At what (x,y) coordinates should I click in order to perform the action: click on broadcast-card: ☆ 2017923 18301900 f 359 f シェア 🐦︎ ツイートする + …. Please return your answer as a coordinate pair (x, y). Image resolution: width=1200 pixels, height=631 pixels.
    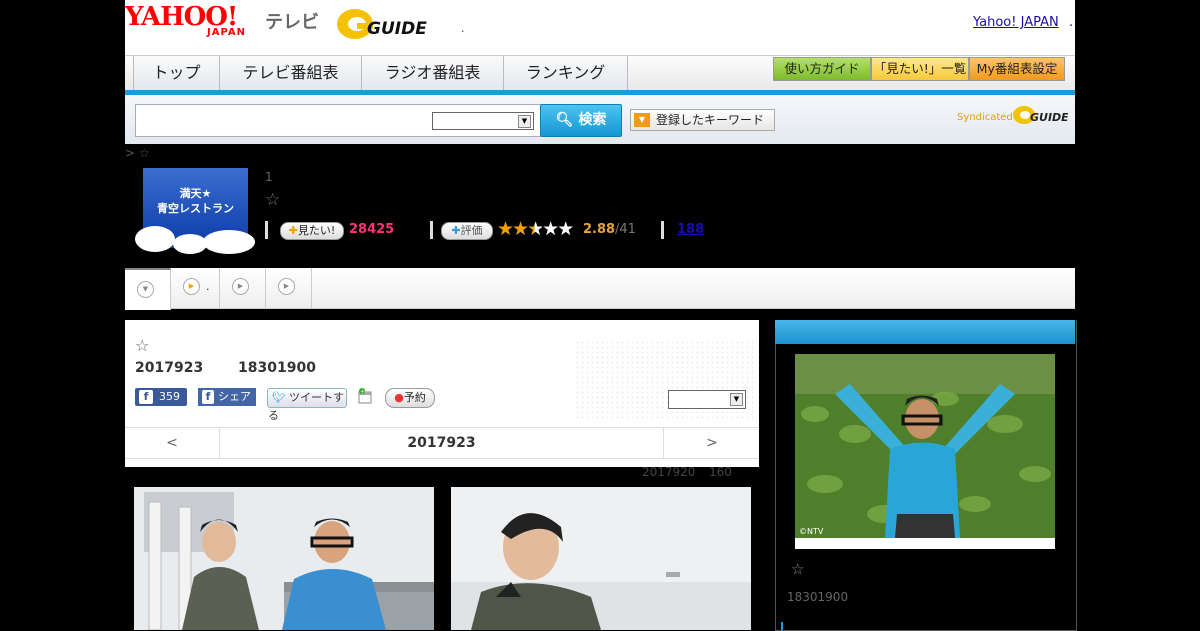
    Looking at the image, I should click on (442, 393).